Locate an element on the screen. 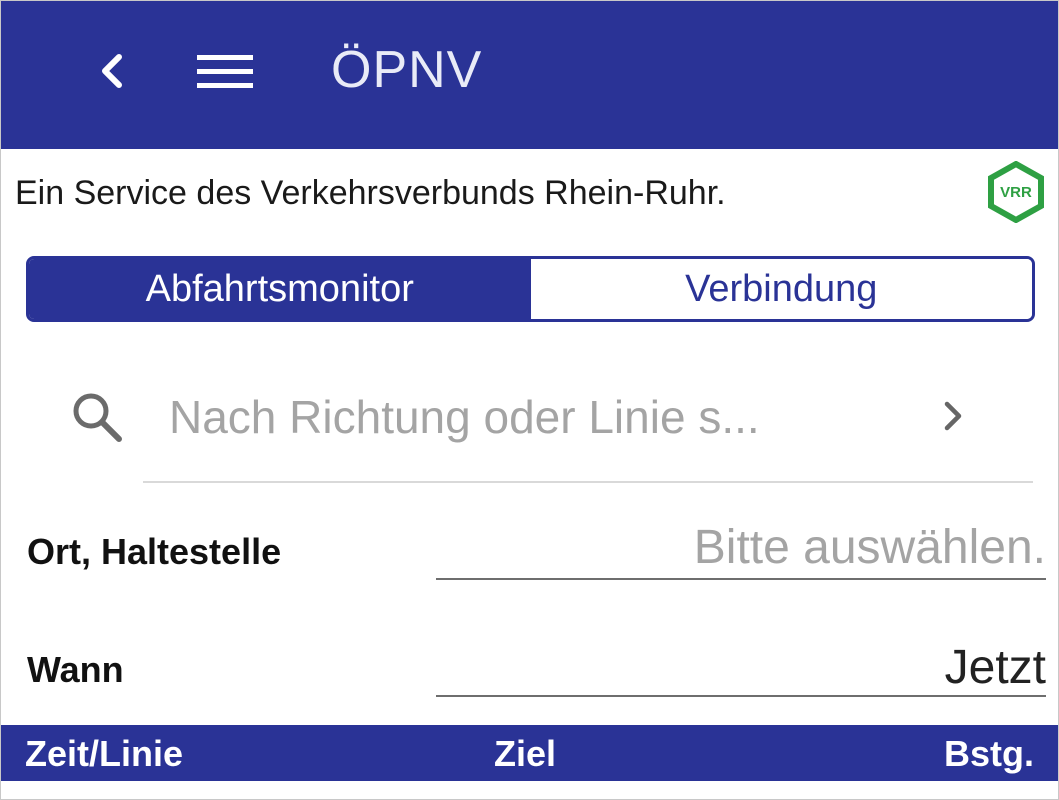 This screenshot has width=1059, height=800. column-header-destination: Ziel is located at coordinates (525, 753).